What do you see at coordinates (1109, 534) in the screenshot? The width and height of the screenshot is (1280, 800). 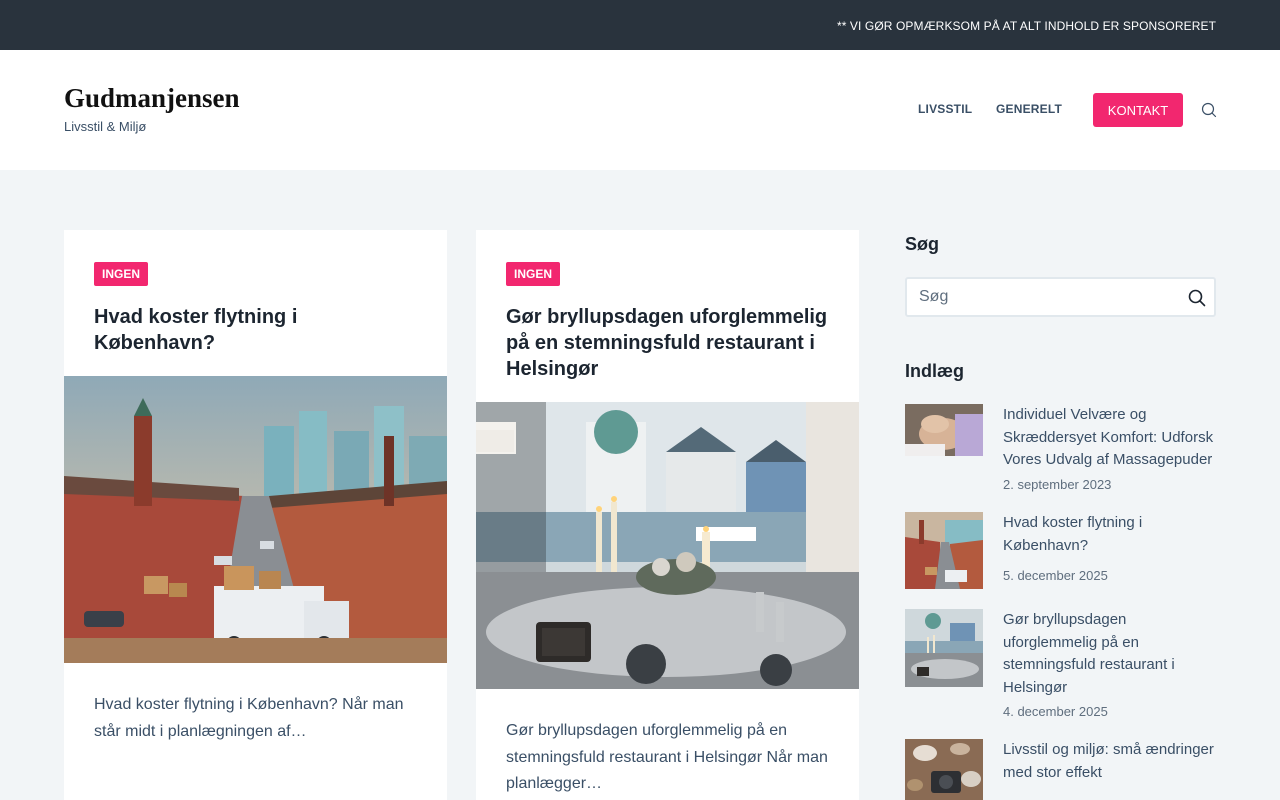 I see `sidebar-post-title: Hvad koster flytning i København?` at bounding box center [1109, 534].